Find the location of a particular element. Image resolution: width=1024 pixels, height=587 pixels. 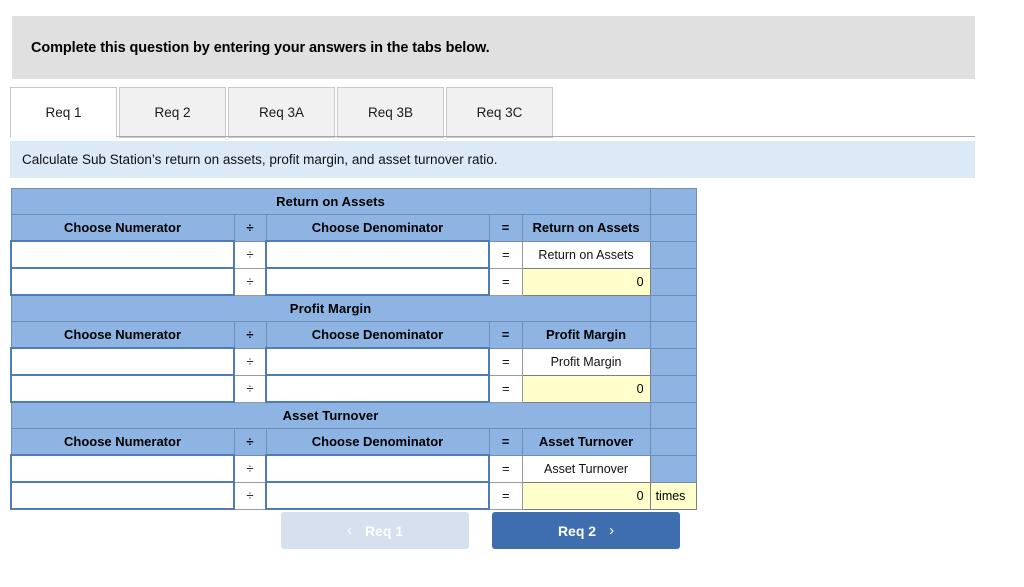

chevron-left-icon: ‹ is located at coordinates (349, 530).